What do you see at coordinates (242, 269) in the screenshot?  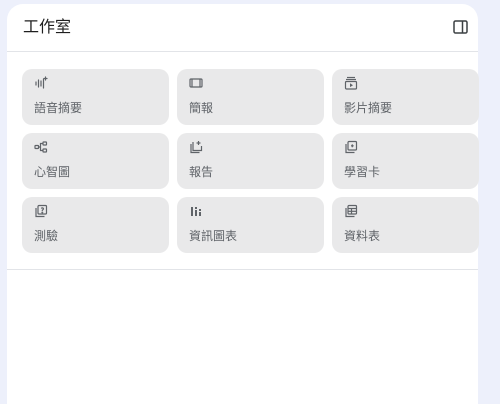 I see `section-divider` at bounding box center [242, 269].